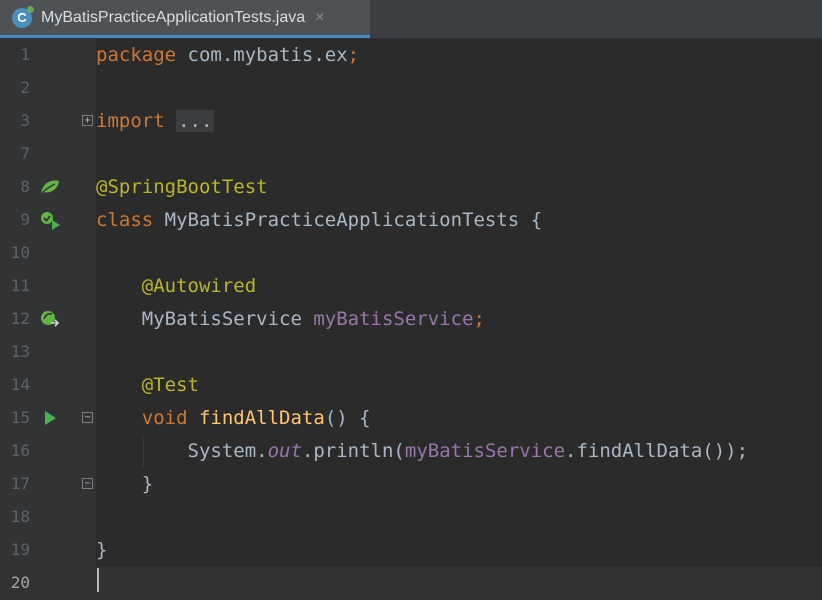  Describe the element at coordinates (256, 418) in the screenshot. I see `line-code: void findAllData() {` at that location.